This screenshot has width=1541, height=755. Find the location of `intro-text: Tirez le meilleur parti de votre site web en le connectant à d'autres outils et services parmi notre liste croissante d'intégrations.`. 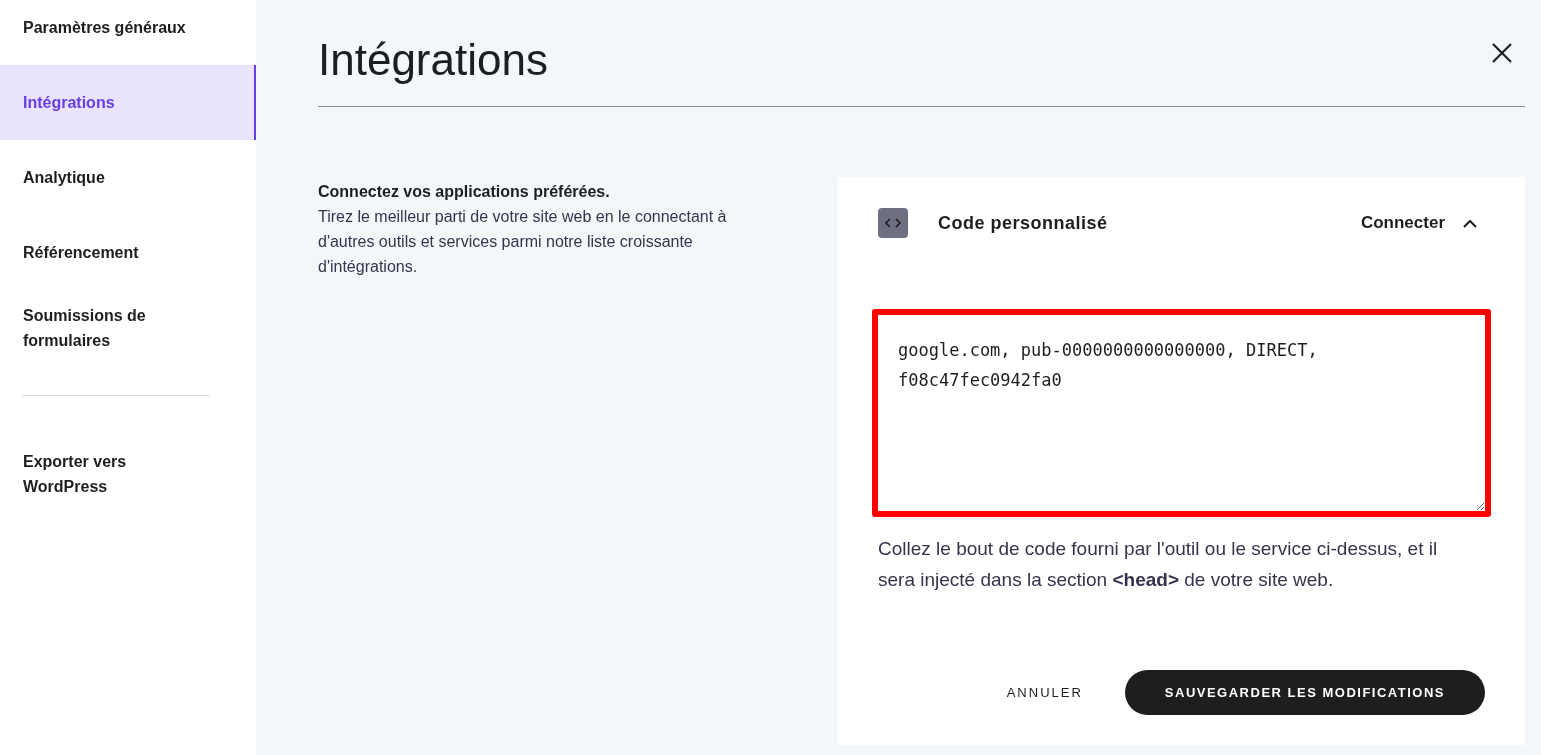

intro-text: Tirez le meilleur parti de votre site web en le connectant à d'autres outils et services parmi notre liste croissante d'intégrations. is located at coordinates (523, 242).